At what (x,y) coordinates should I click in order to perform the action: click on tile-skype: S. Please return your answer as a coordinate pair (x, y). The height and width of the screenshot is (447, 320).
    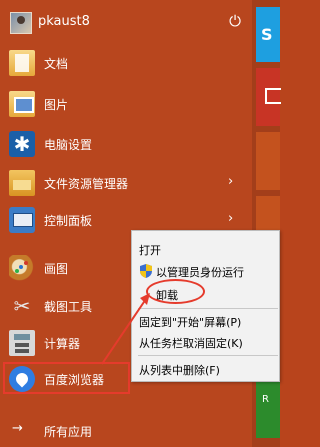
    Looking at the image, I should click on (268, 34).